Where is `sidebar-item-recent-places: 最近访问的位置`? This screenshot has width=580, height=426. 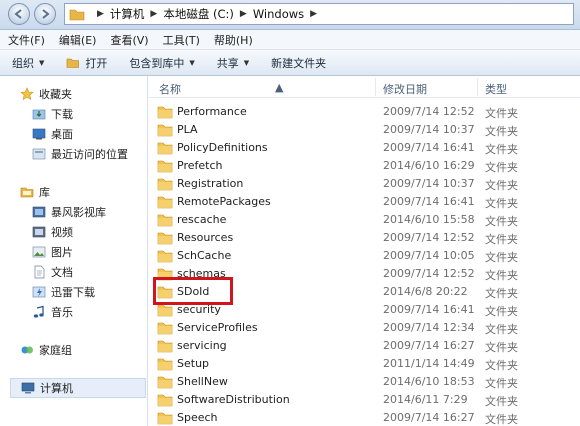
sidebar-item-recent-places: 最近访问的位置 is located at coordinates (80, 154).